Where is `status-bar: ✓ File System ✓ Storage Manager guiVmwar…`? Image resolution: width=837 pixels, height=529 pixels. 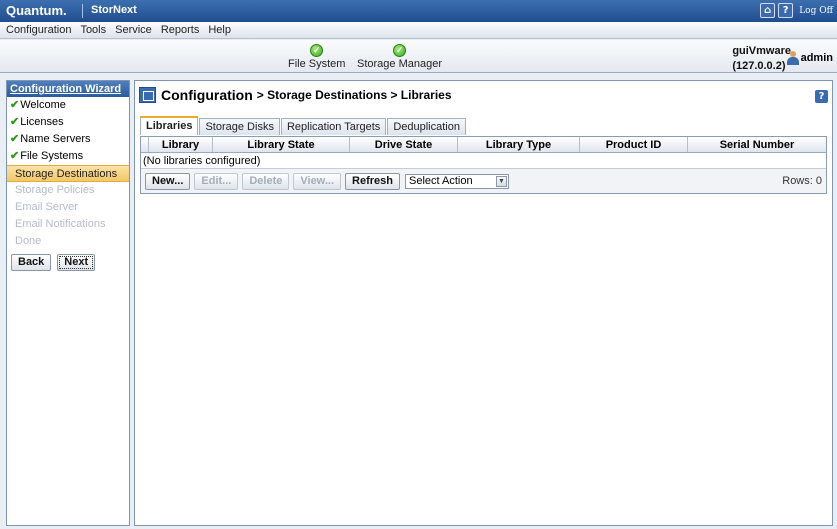
status-bar: ✓ File System ✓ Storage Manager guiVmwar… is located at coordinates (418, 56).